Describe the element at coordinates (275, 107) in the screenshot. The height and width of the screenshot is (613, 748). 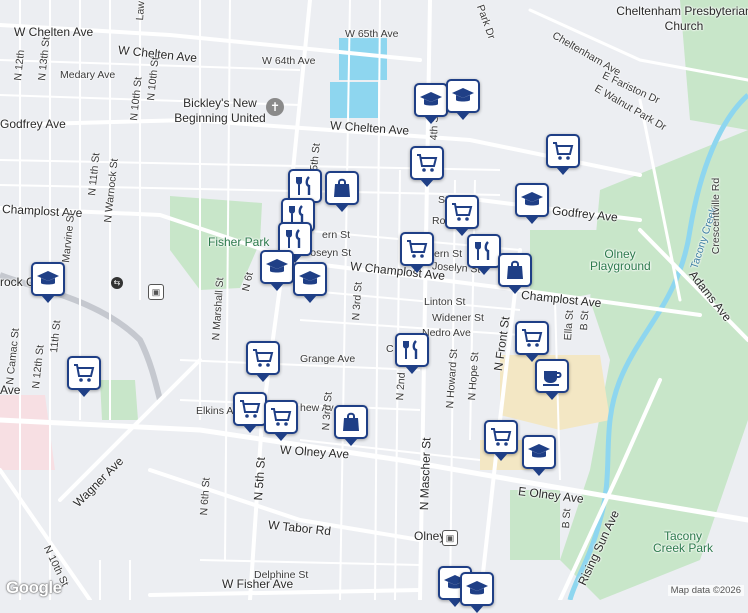
I see `church-icon: ✝` at that location.